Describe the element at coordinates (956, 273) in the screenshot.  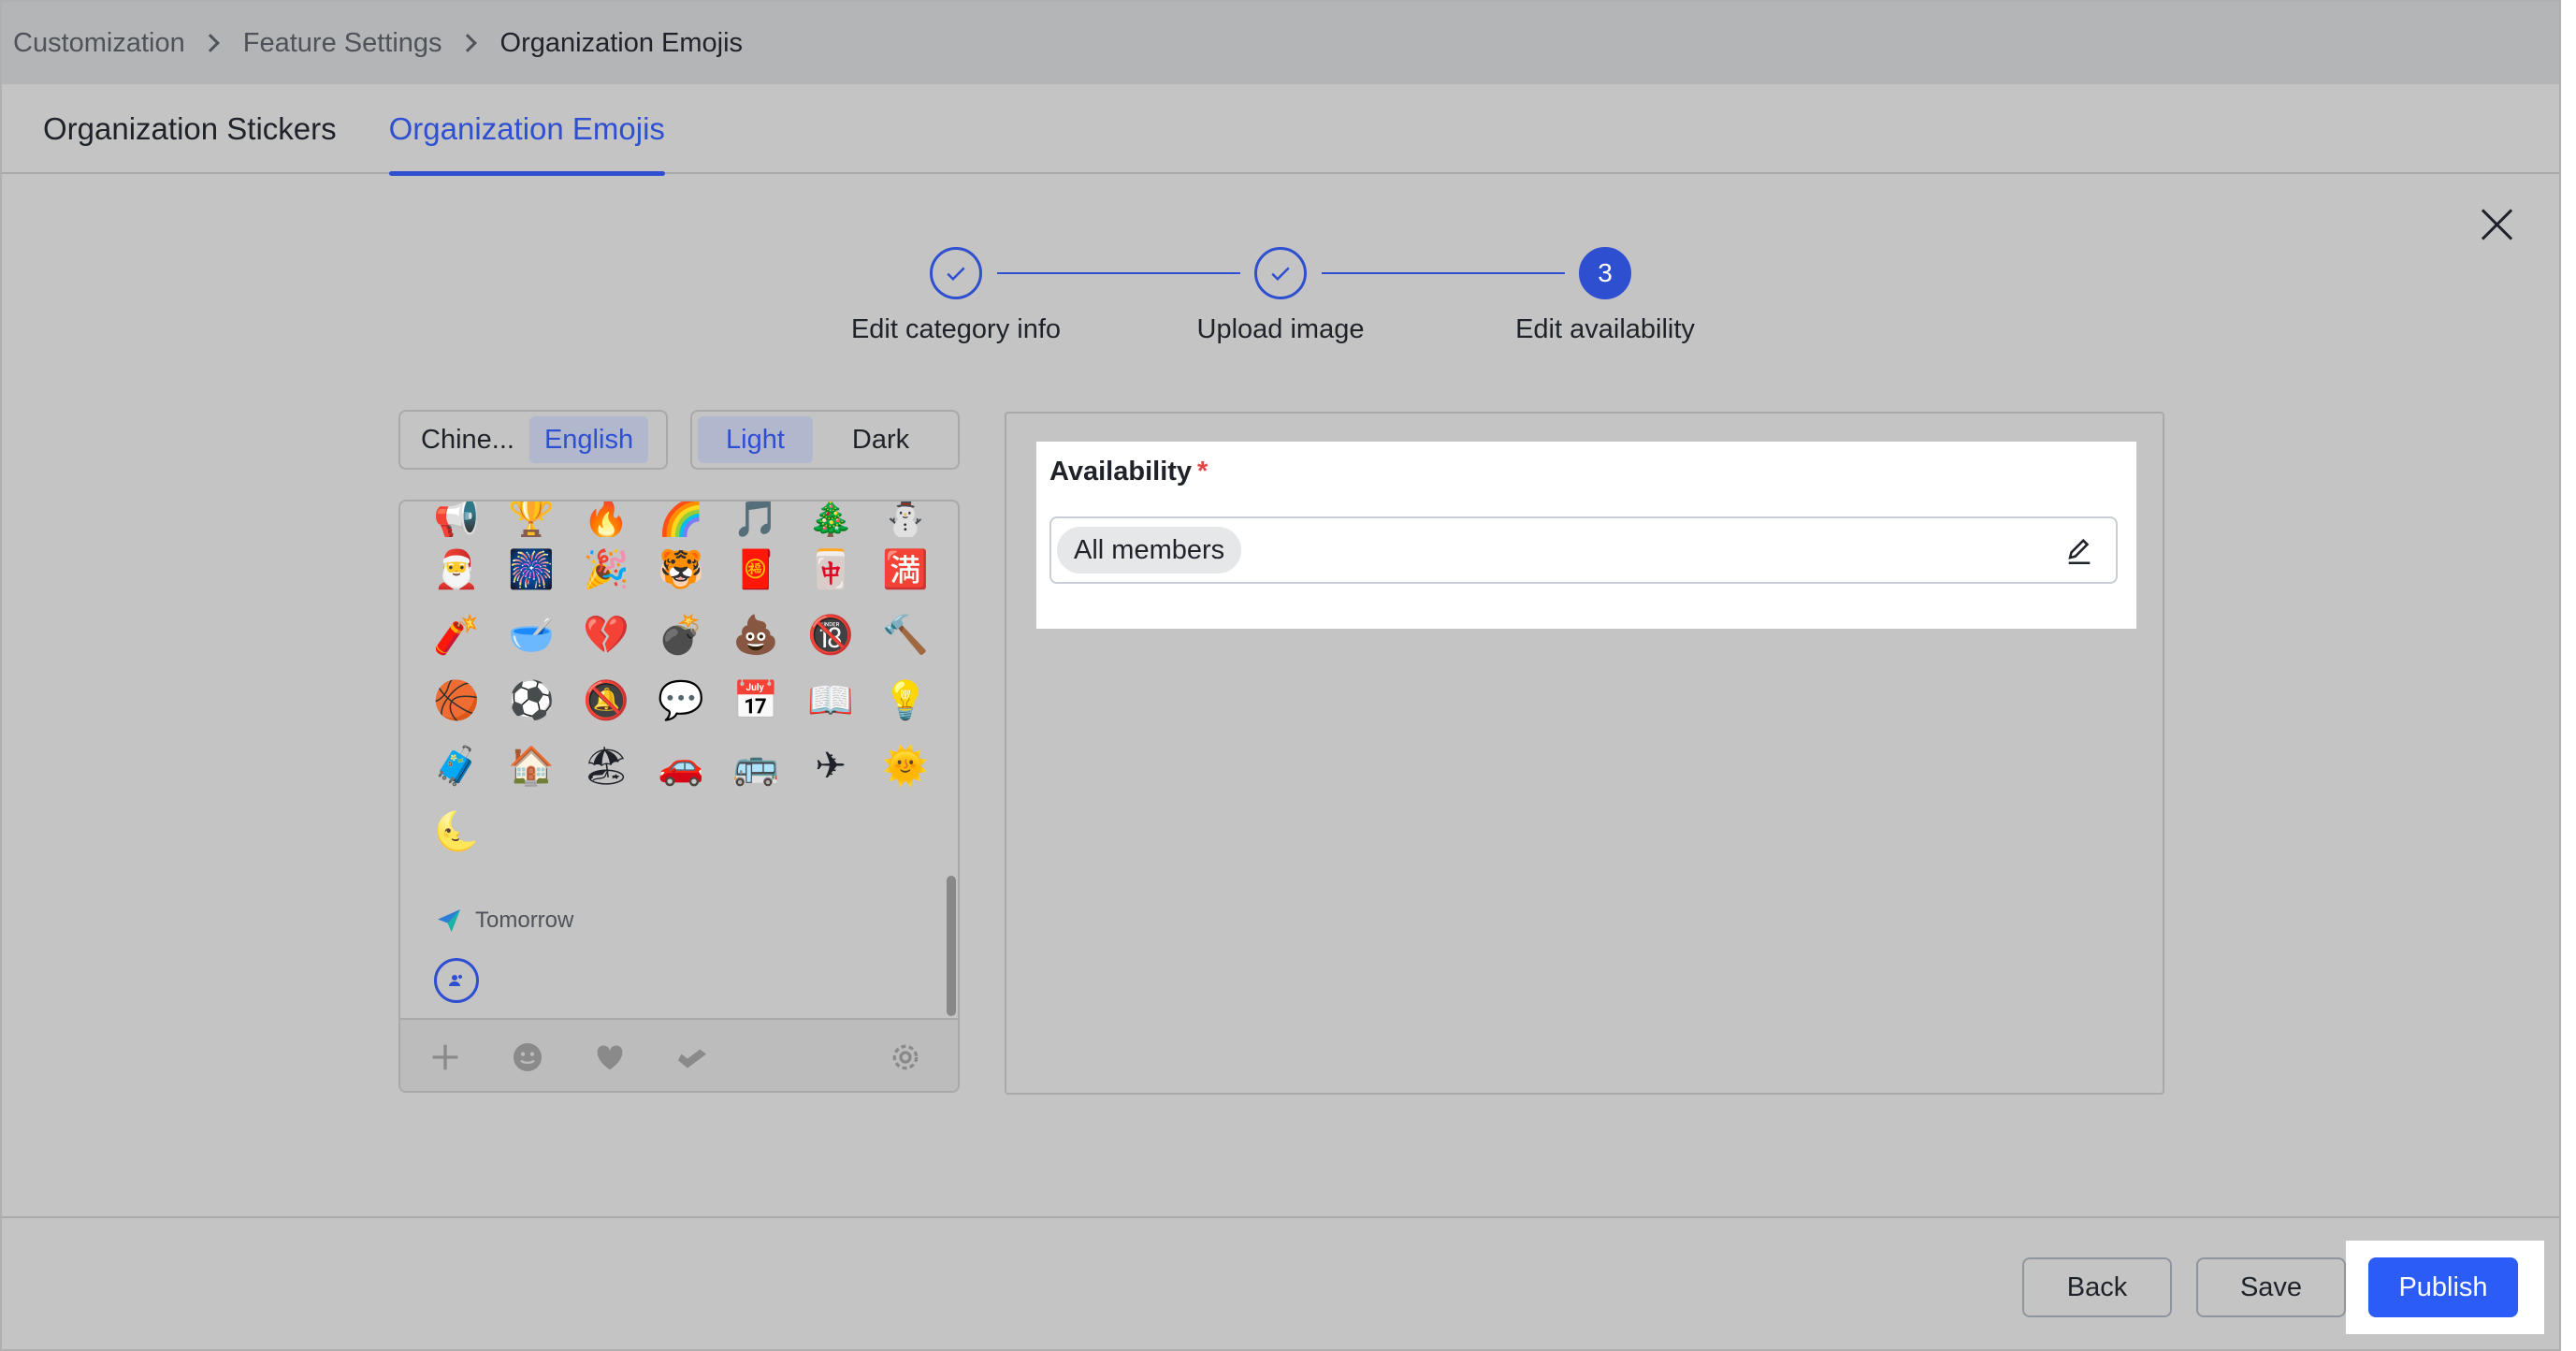
I see `step-1-check-icon` at that location.